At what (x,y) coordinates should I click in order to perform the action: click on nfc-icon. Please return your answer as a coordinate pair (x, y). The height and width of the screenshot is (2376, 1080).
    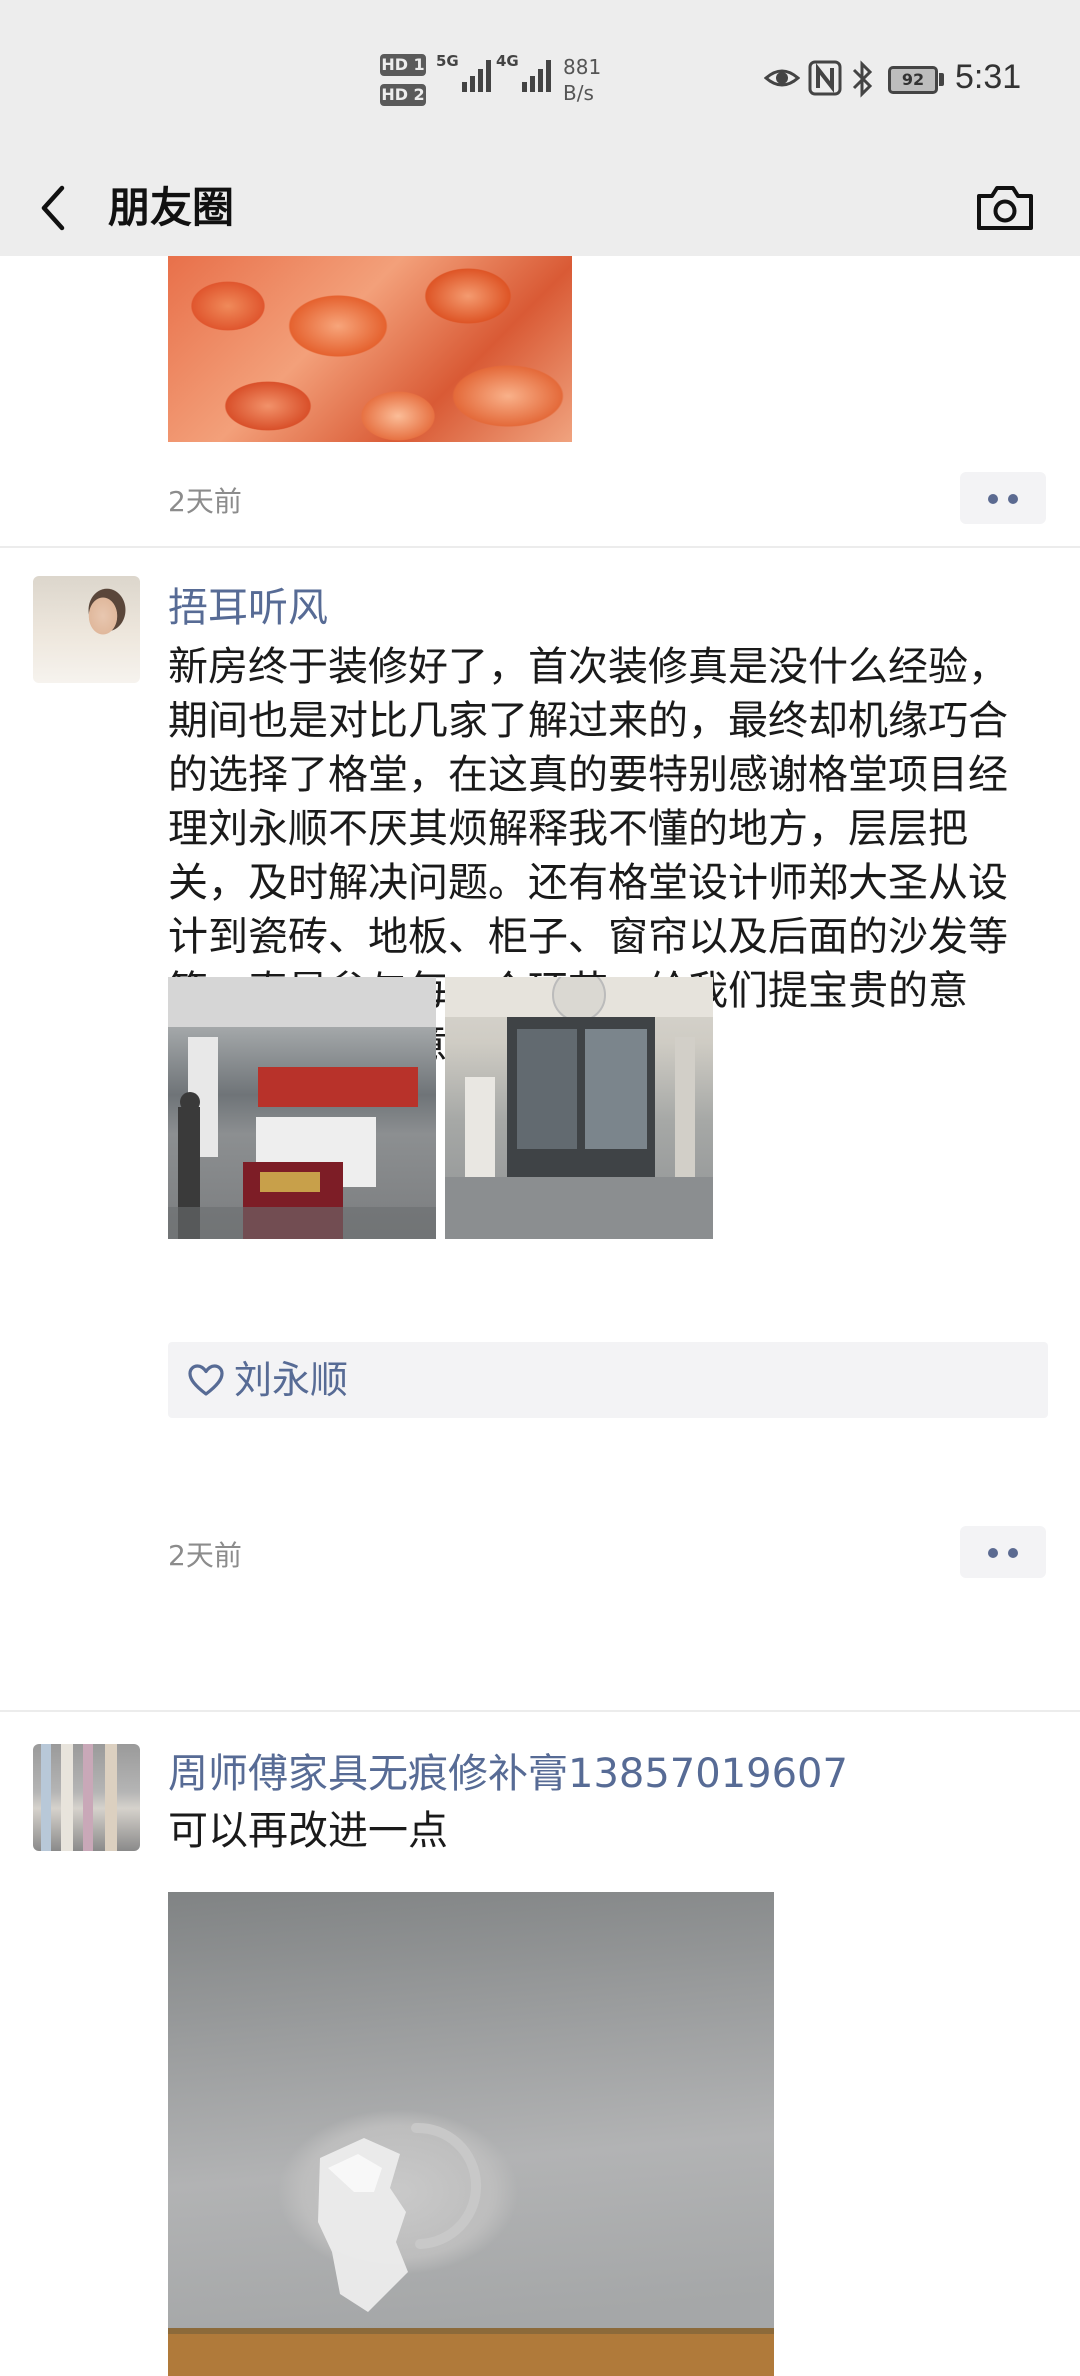
    Looking at the image, I should click on (825, 78).